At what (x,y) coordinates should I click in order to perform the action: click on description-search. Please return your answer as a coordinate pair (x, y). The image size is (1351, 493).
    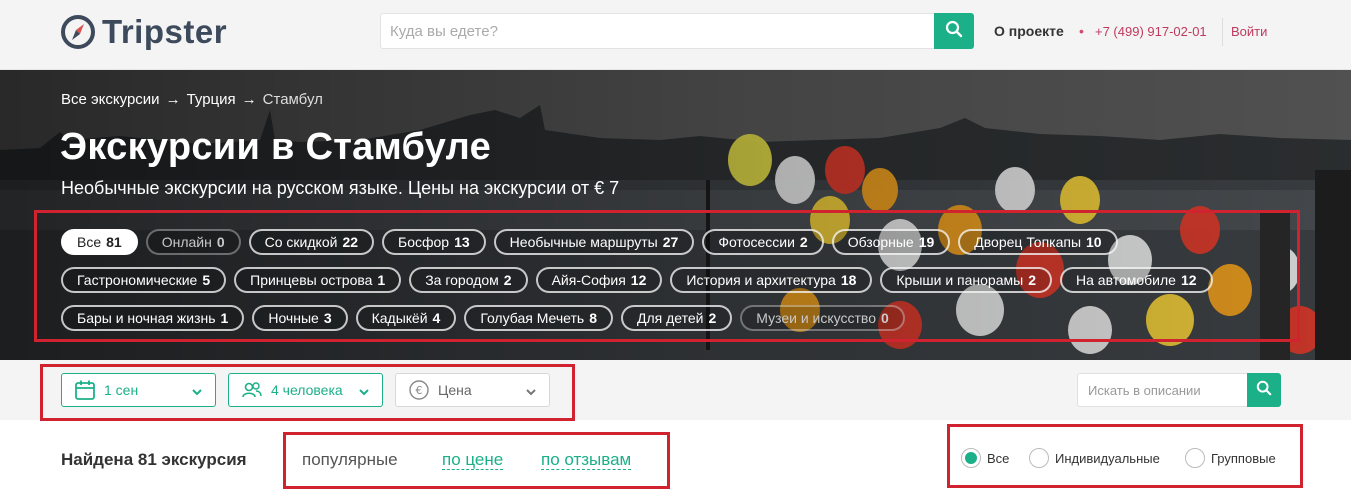
    Looking at the image, I should click on (1179, 390).